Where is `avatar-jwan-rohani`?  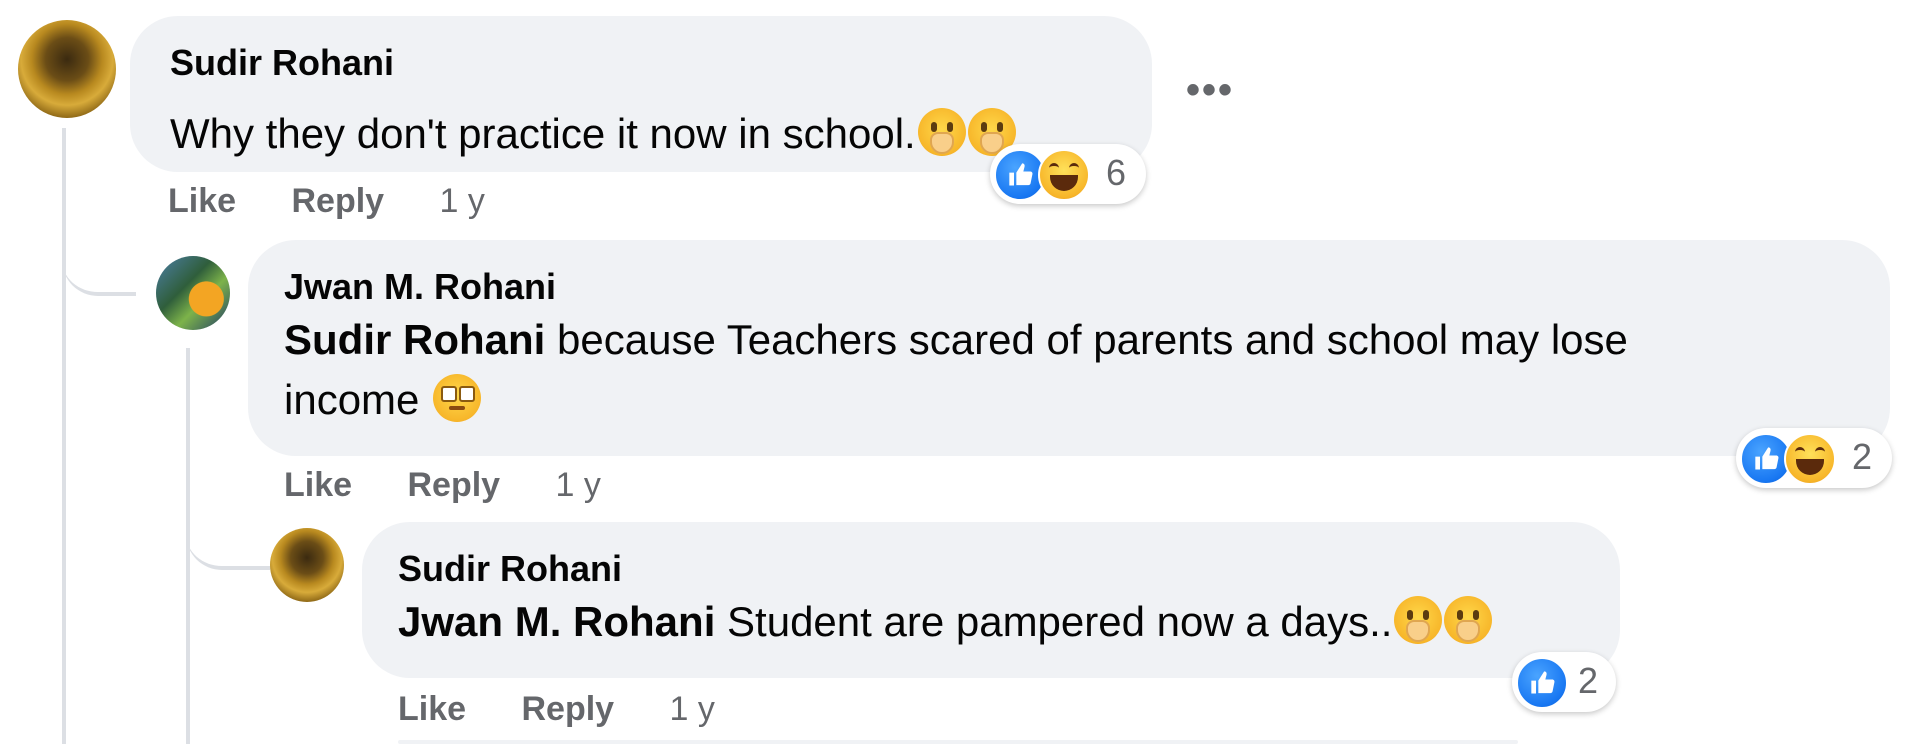 avatar-jwan-rohani is located at coordinates (193, 293).